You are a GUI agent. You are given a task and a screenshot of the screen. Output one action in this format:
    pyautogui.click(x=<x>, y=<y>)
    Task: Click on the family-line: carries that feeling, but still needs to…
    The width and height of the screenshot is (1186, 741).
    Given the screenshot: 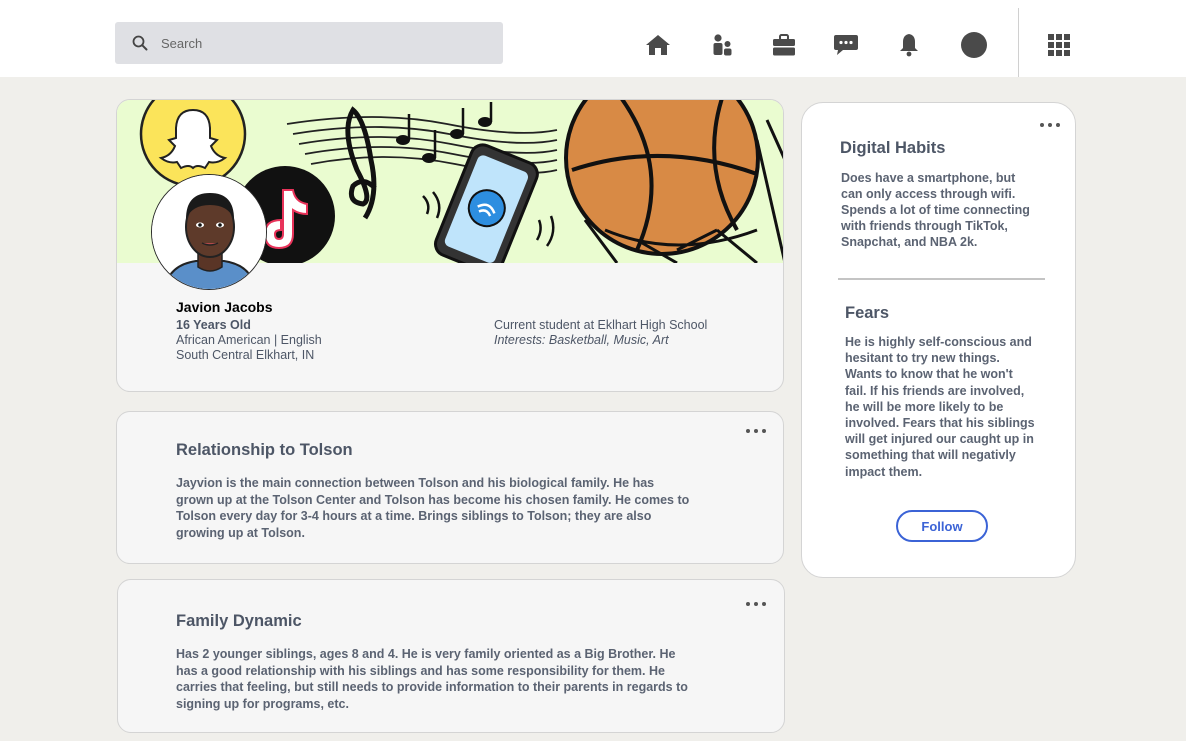 What is the action you would take?
    pyautogui.click(x=432, y=687)
    